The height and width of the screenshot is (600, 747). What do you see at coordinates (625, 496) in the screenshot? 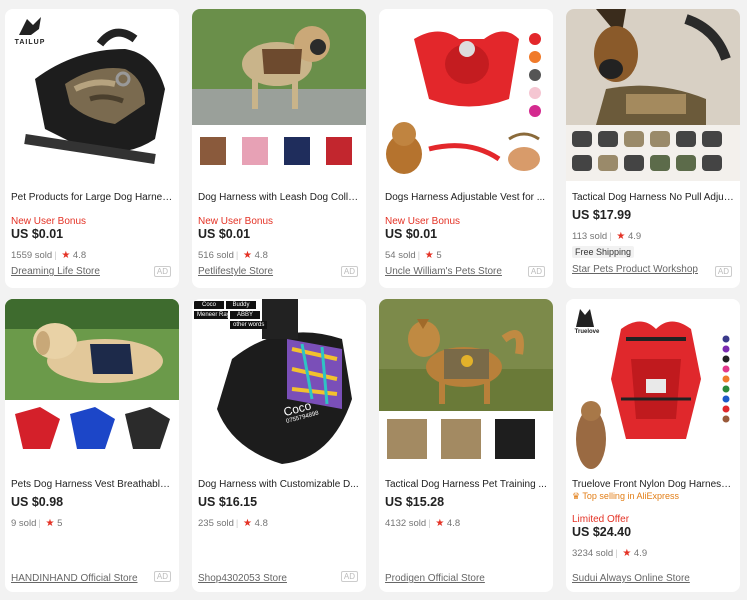
I see `top-selling-badge: ♛ Top selling in AliExpress` at bounding box center [625, 496].